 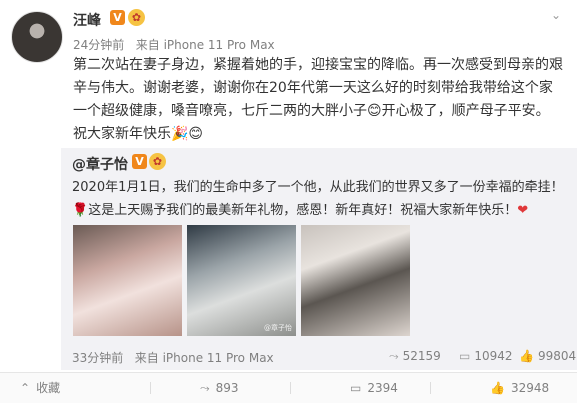 I want to click on collapse-button: ⌃ 收藏, so click(x=40, y=388).